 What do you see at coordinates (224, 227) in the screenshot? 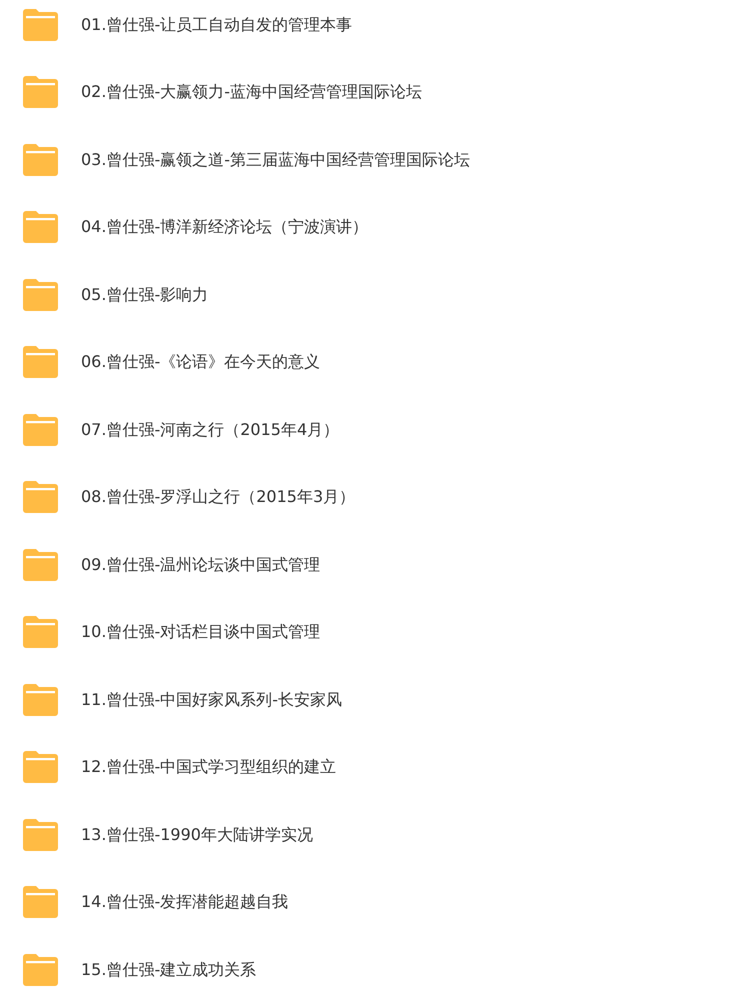
I see `folder-name: 04.曾仕强-博洋新经济论坛（宁波演讲）` at bounding box center [224, 227].